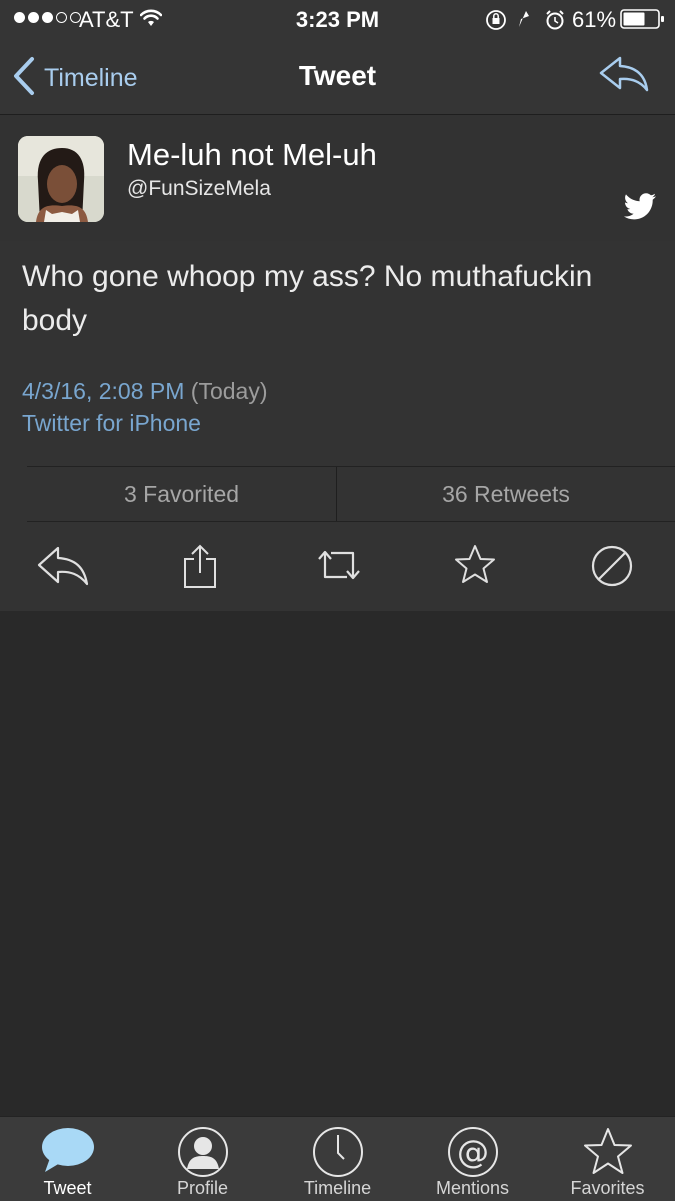 The width and height of the screenshot is (675, 1201). I want to click on tab-favorites: Favorites, so click(607, 1159).